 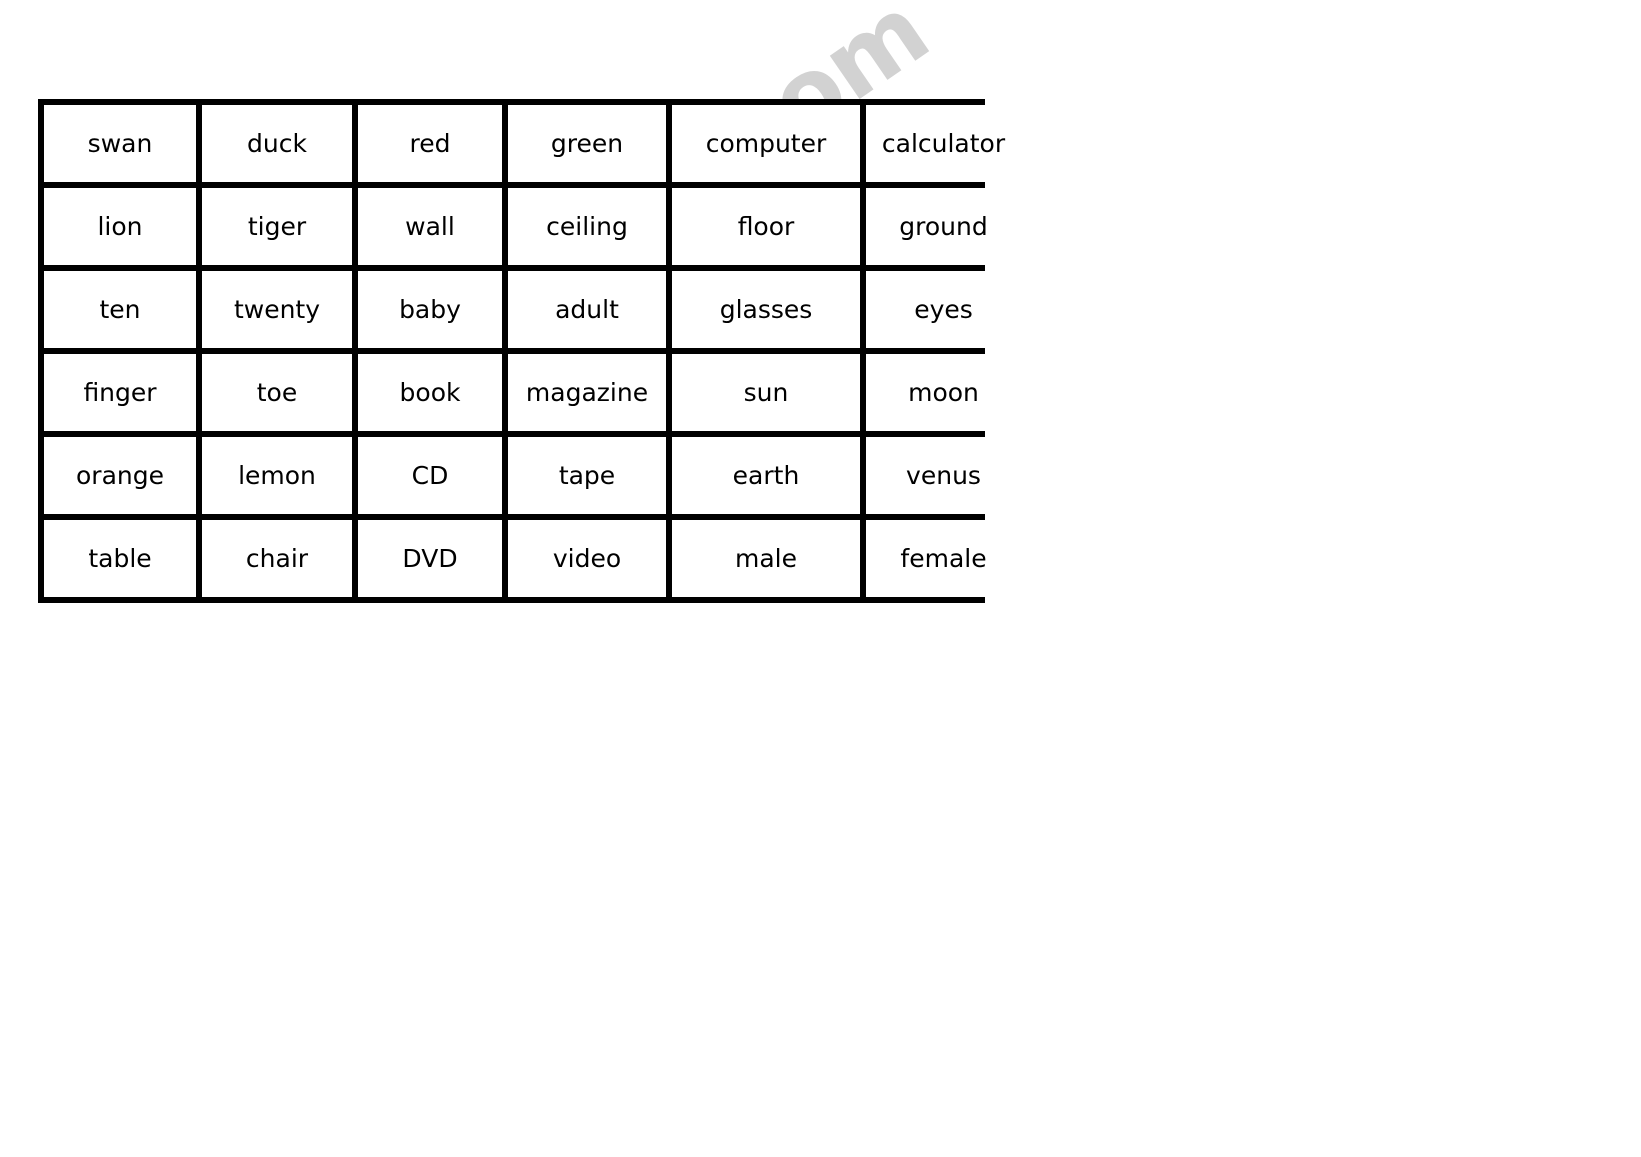 I want to click on word-cell: red, so click(x=430, y=143).